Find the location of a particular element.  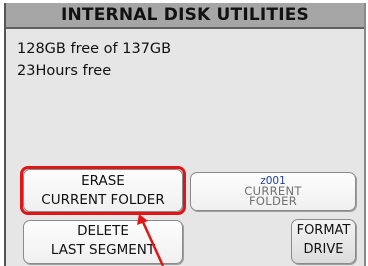

current-folder-button: z001 CURRENT FOLDER is located at coordinates (273, 191).